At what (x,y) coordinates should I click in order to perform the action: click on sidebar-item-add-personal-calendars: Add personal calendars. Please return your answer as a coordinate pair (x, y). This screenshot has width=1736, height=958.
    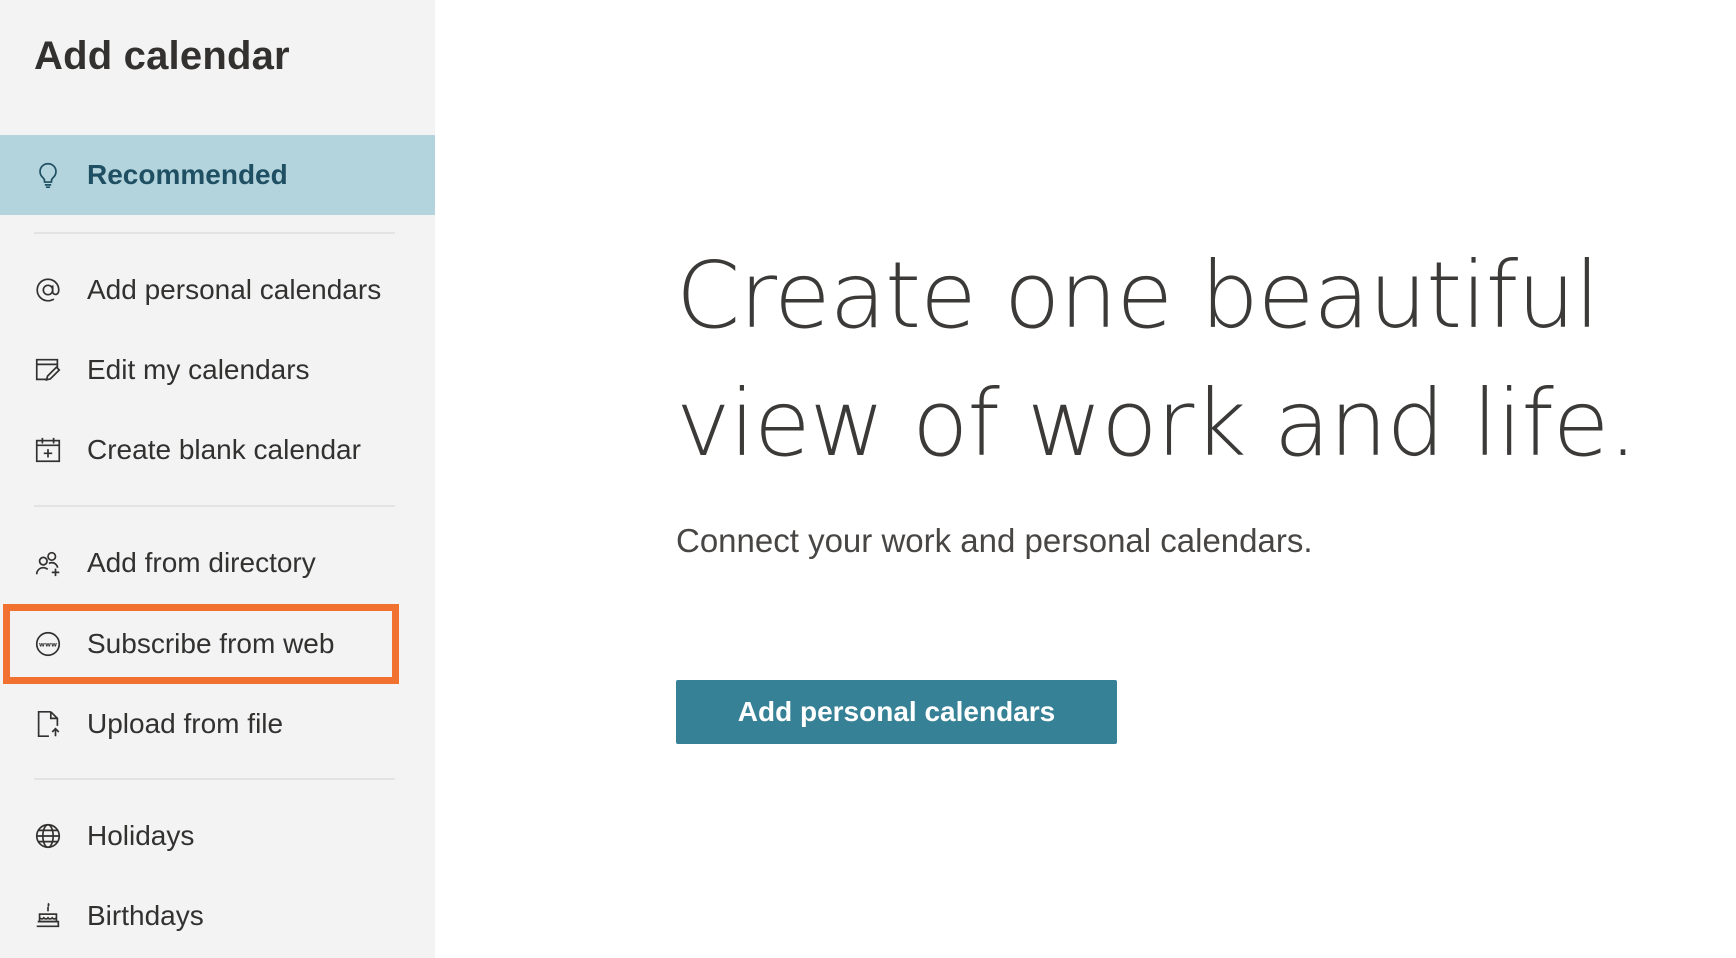
    Looking at the image, I should click on (217, 290).